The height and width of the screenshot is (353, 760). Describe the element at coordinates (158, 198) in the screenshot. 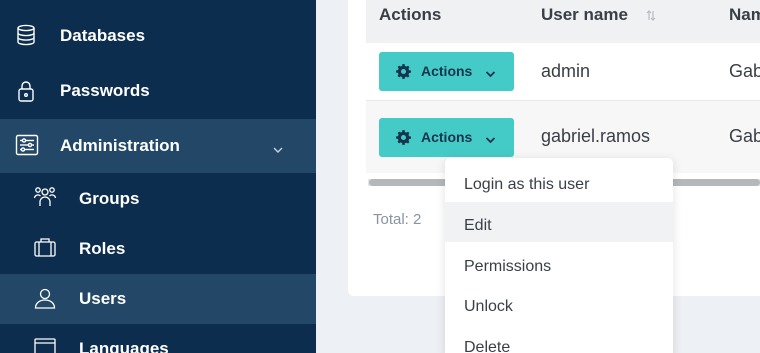

I see `sidebar-subitem-groups: Groups` at that location.